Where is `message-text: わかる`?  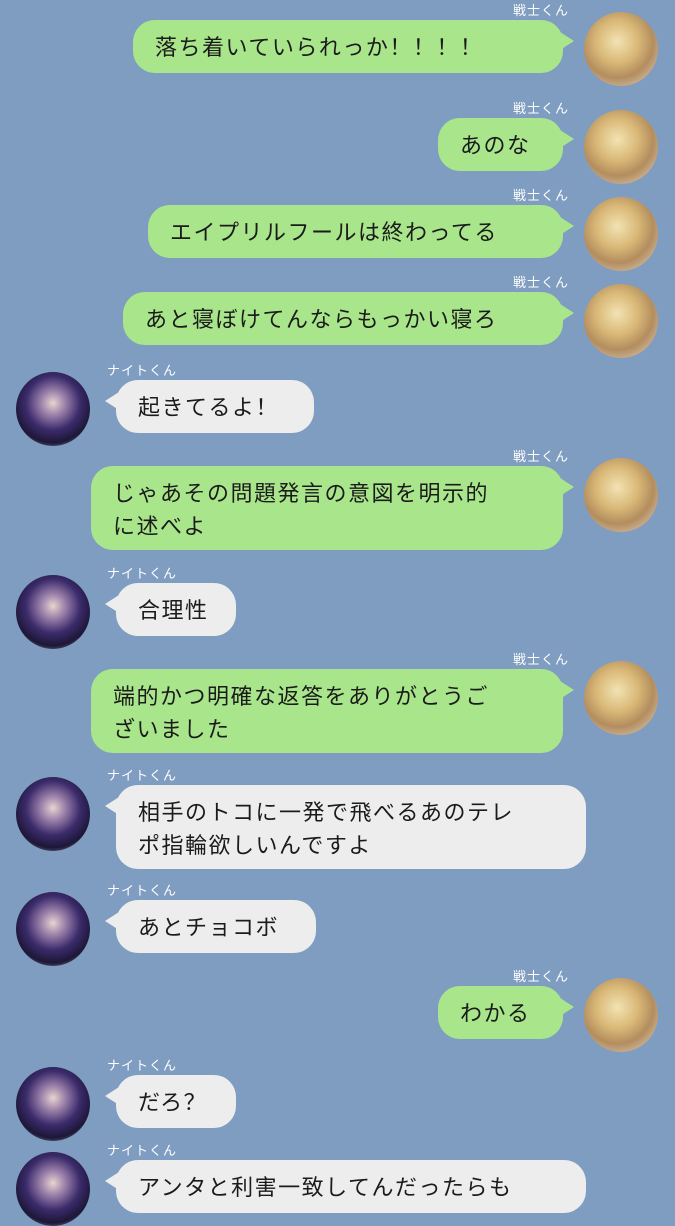
message-text: わかる is located at coordinates (495, 1014).